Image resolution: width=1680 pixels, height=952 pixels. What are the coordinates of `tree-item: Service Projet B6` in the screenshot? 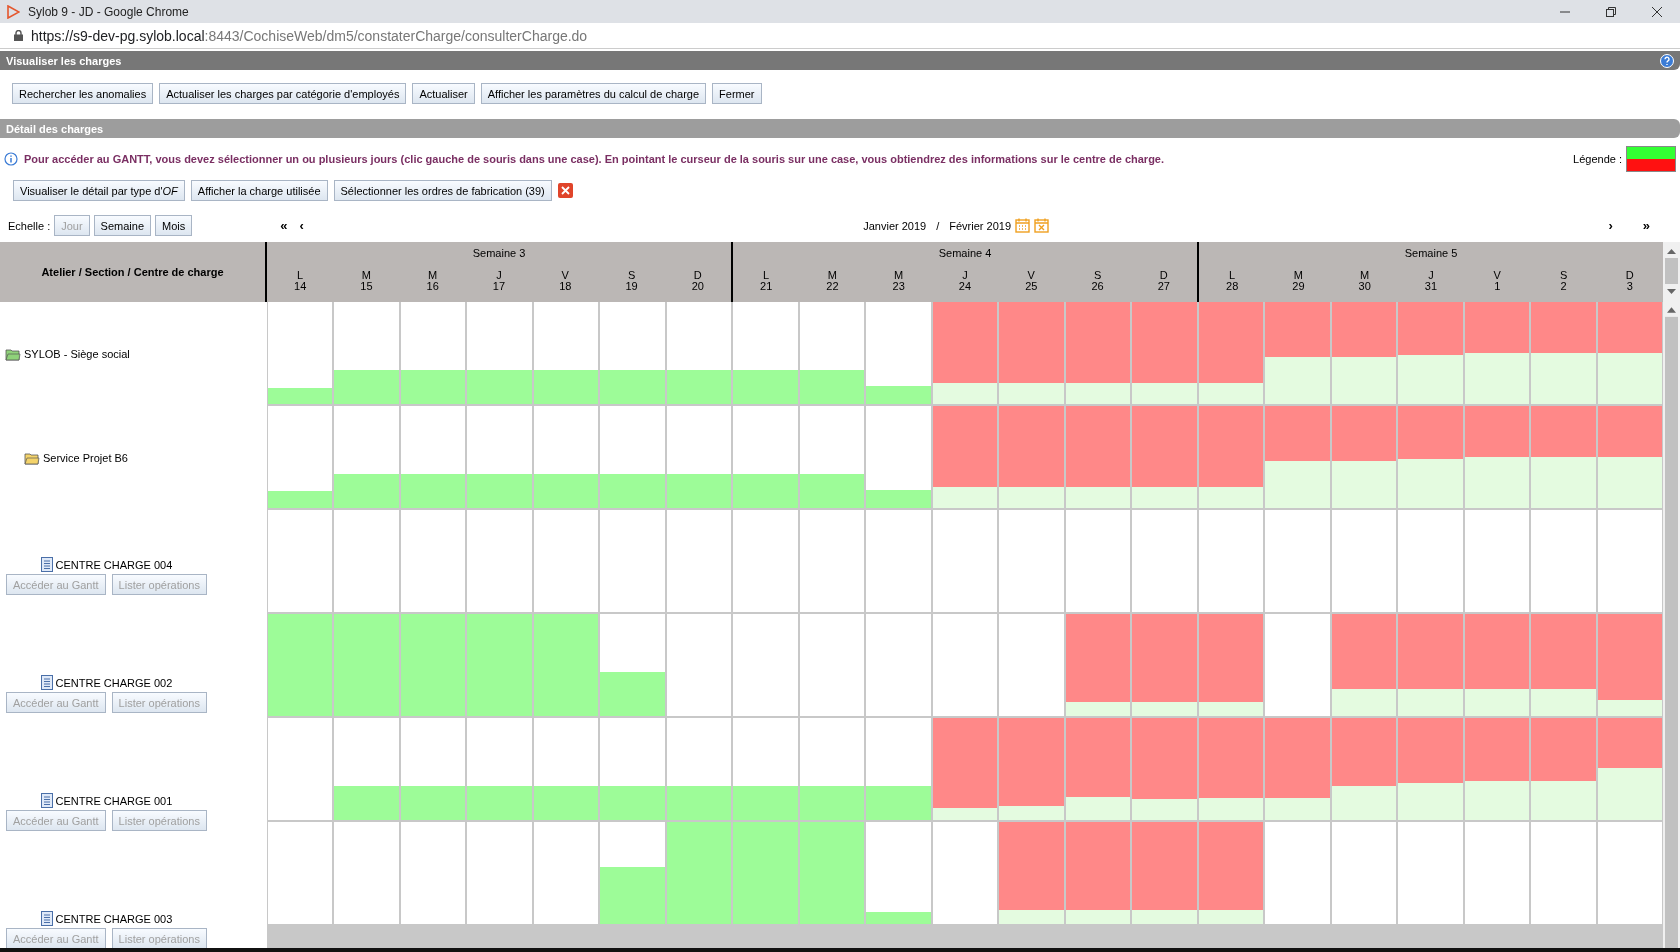 It's located at (85, 458).